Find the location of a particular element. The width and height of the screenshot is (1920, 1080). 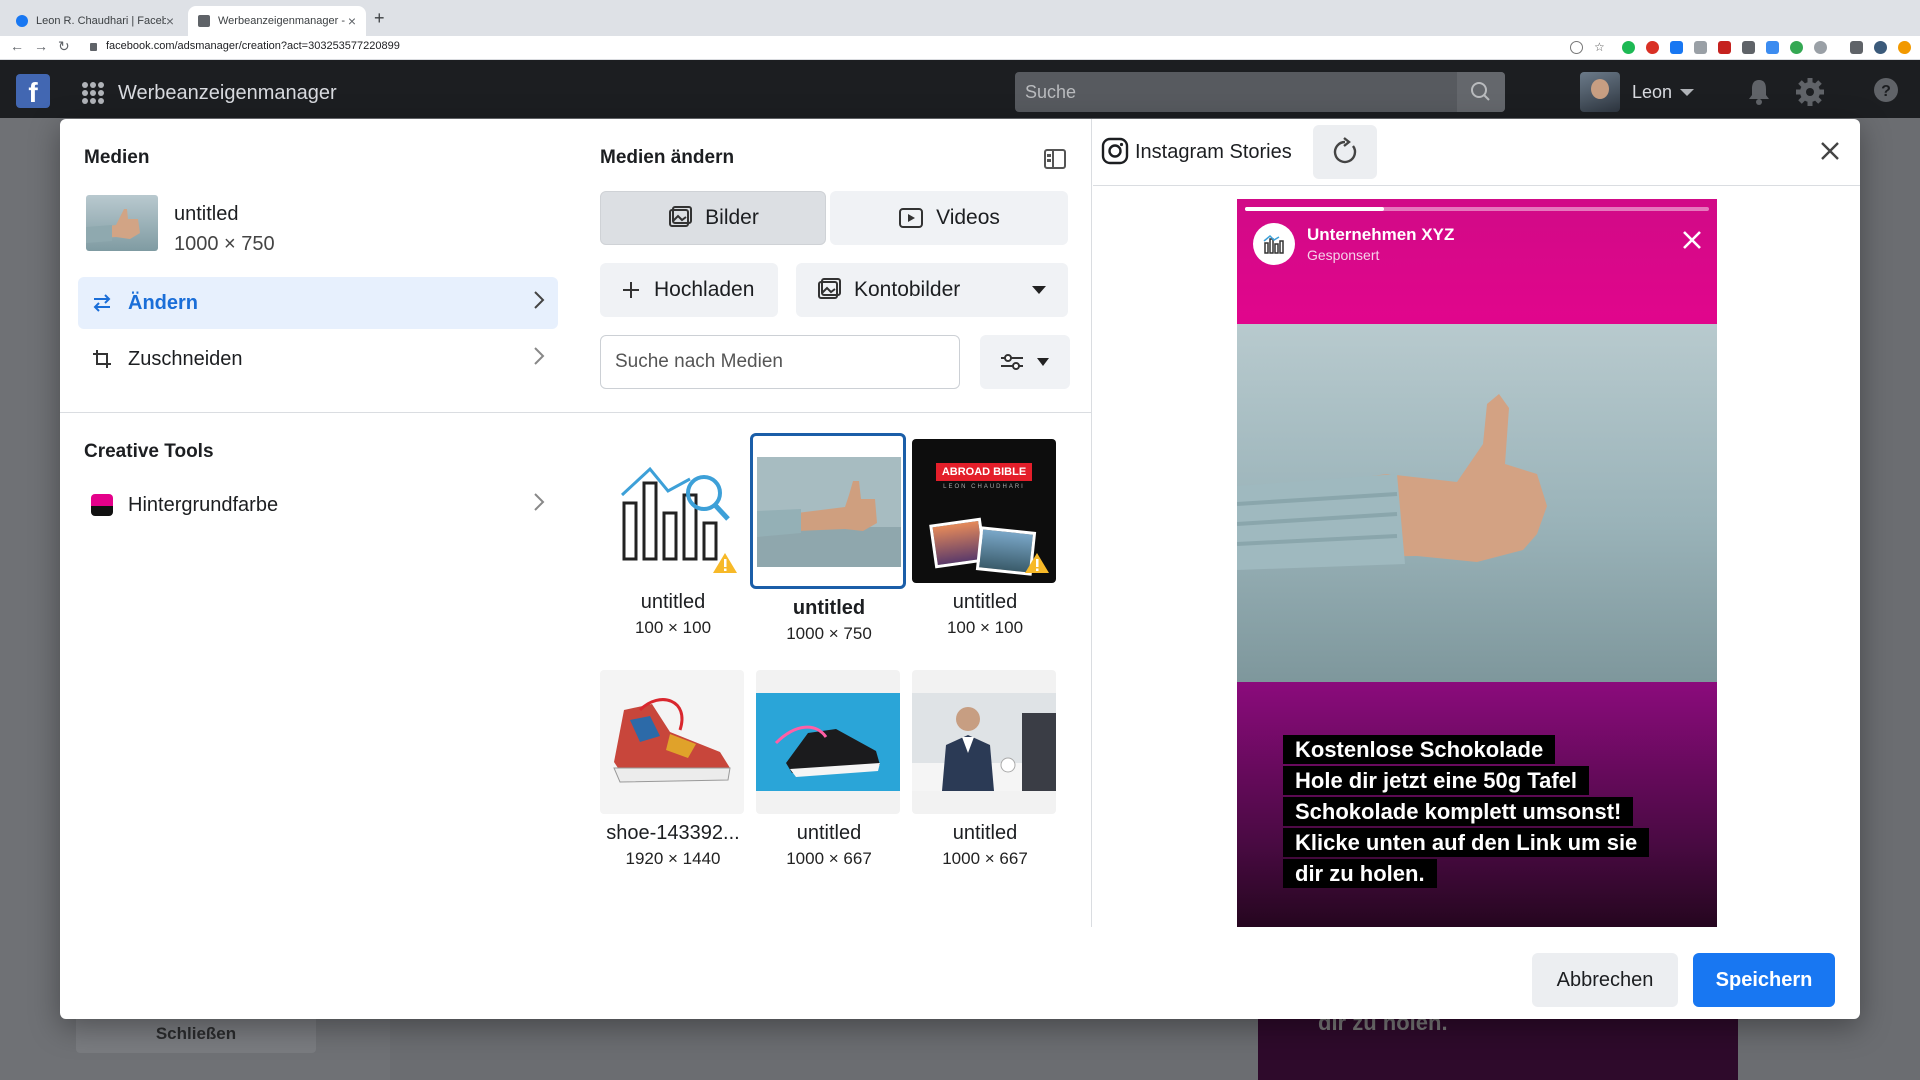

video-icon is located at coordinates (911, 218).